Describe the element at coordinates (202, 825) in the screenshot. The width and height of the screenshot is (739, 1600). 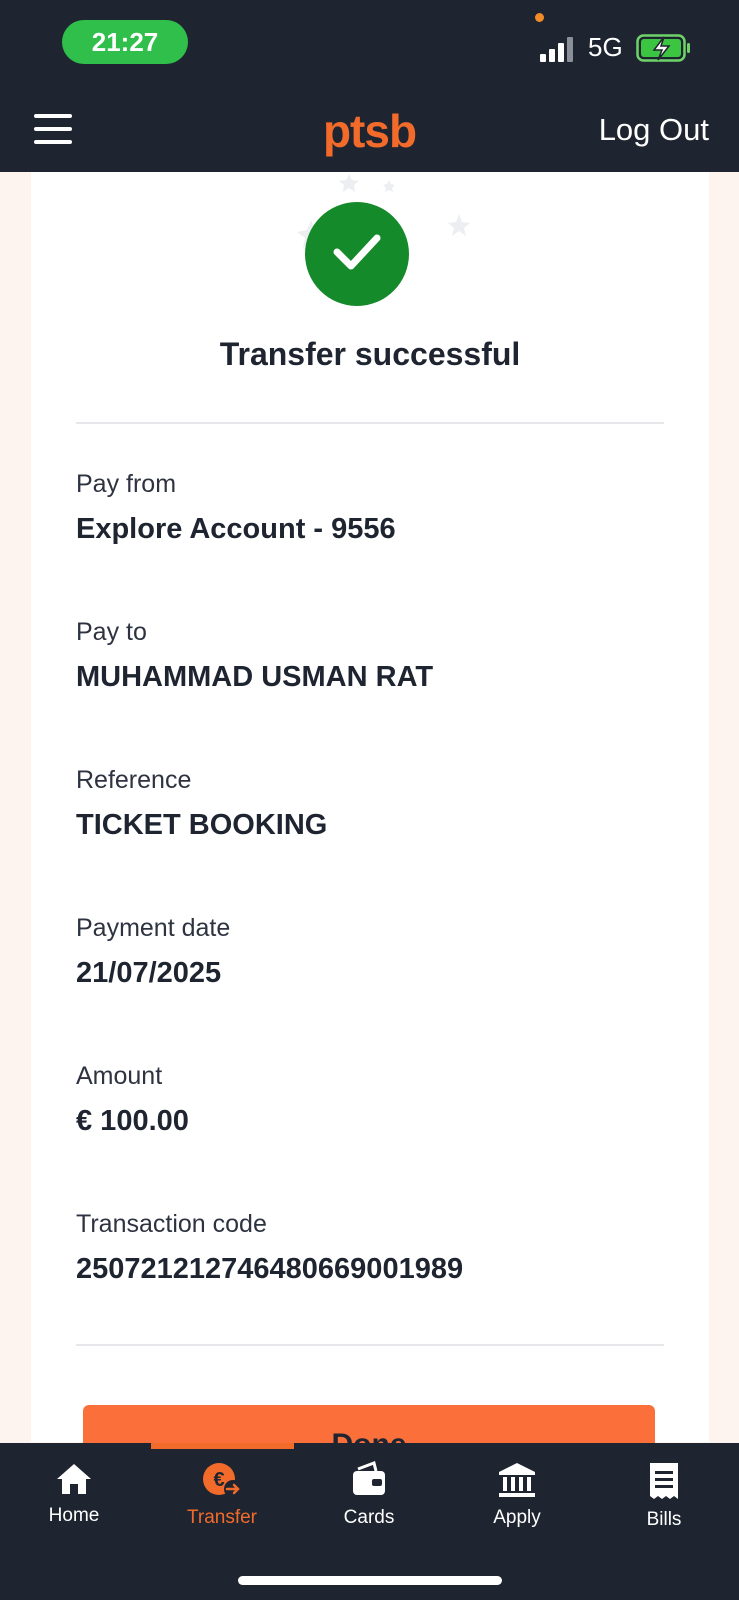
I see `field-value: TICKET BOOKING` at that location.